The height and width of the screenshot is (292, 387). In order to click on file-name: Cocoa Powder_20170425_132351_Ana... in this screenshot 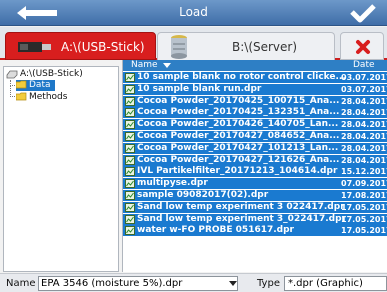, I will do `click(238, 112)`.